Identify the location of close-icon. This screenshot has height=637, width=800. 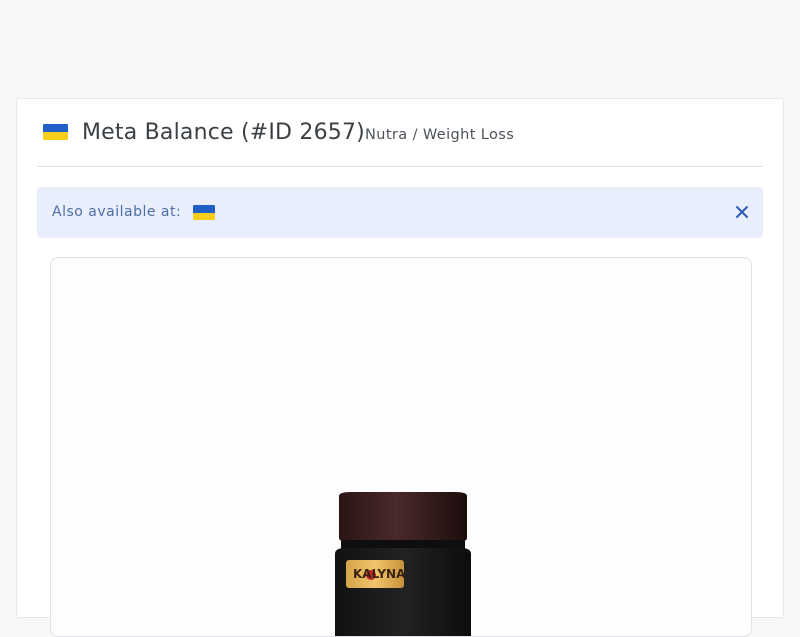
(742, 212).